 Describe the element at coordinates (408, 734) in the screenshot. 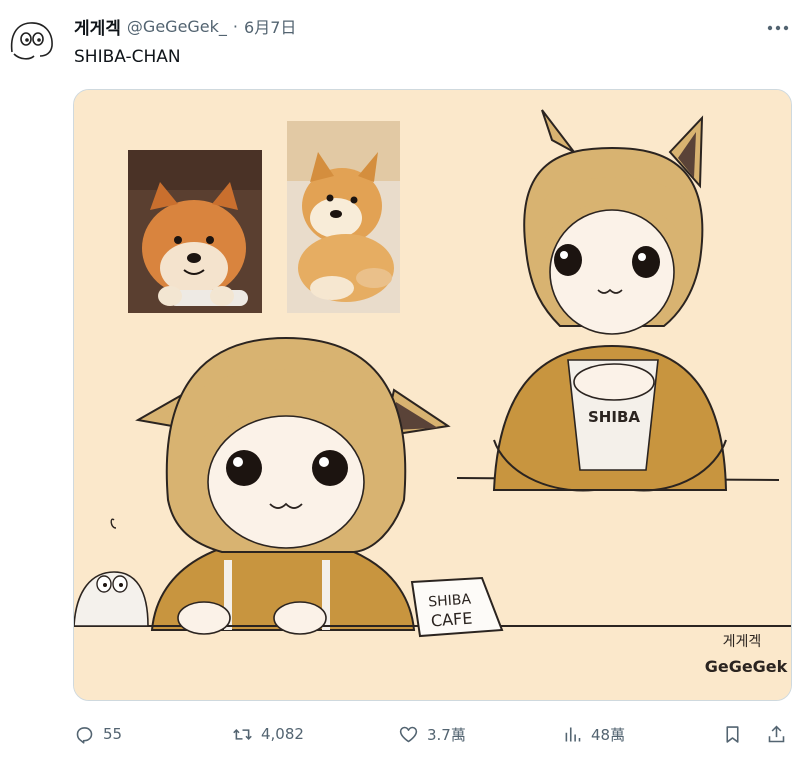

I see `heart-icon` at that location.